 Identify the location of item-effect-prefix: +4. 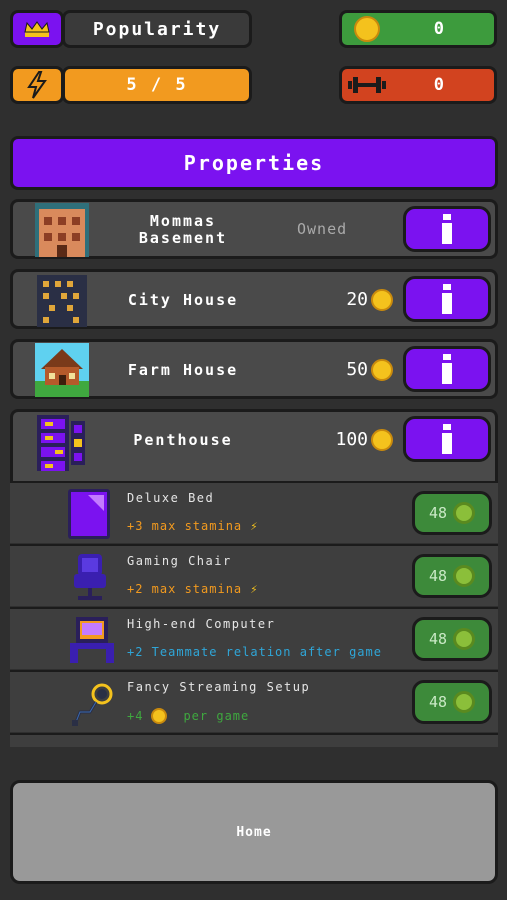
(135, 716).